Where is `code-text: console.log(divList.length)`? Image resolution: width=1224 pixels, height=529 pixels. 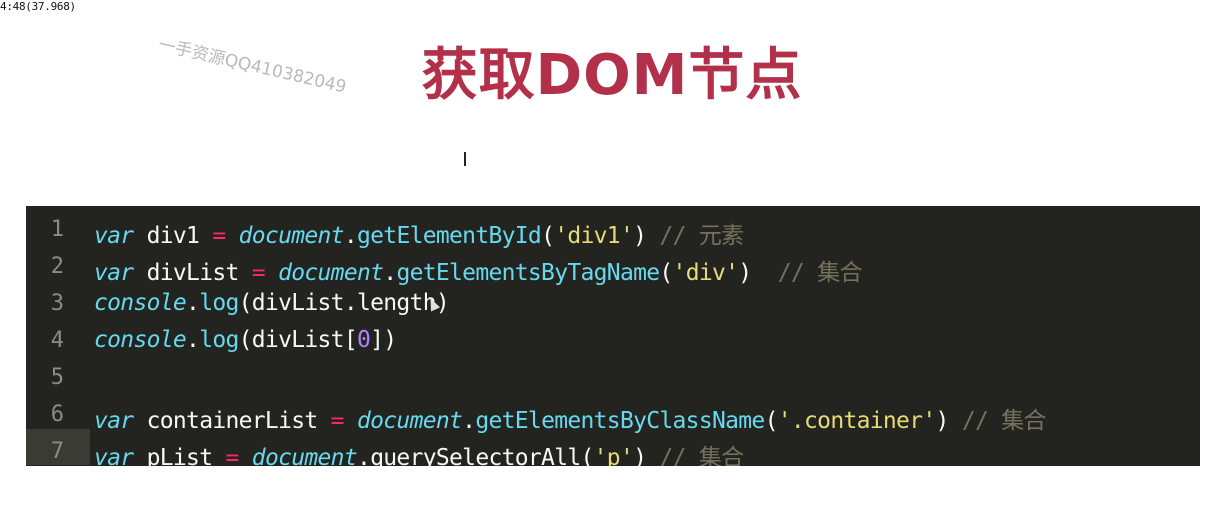 code-text: console.log(divList.length) is located at coordinates (272, 303).